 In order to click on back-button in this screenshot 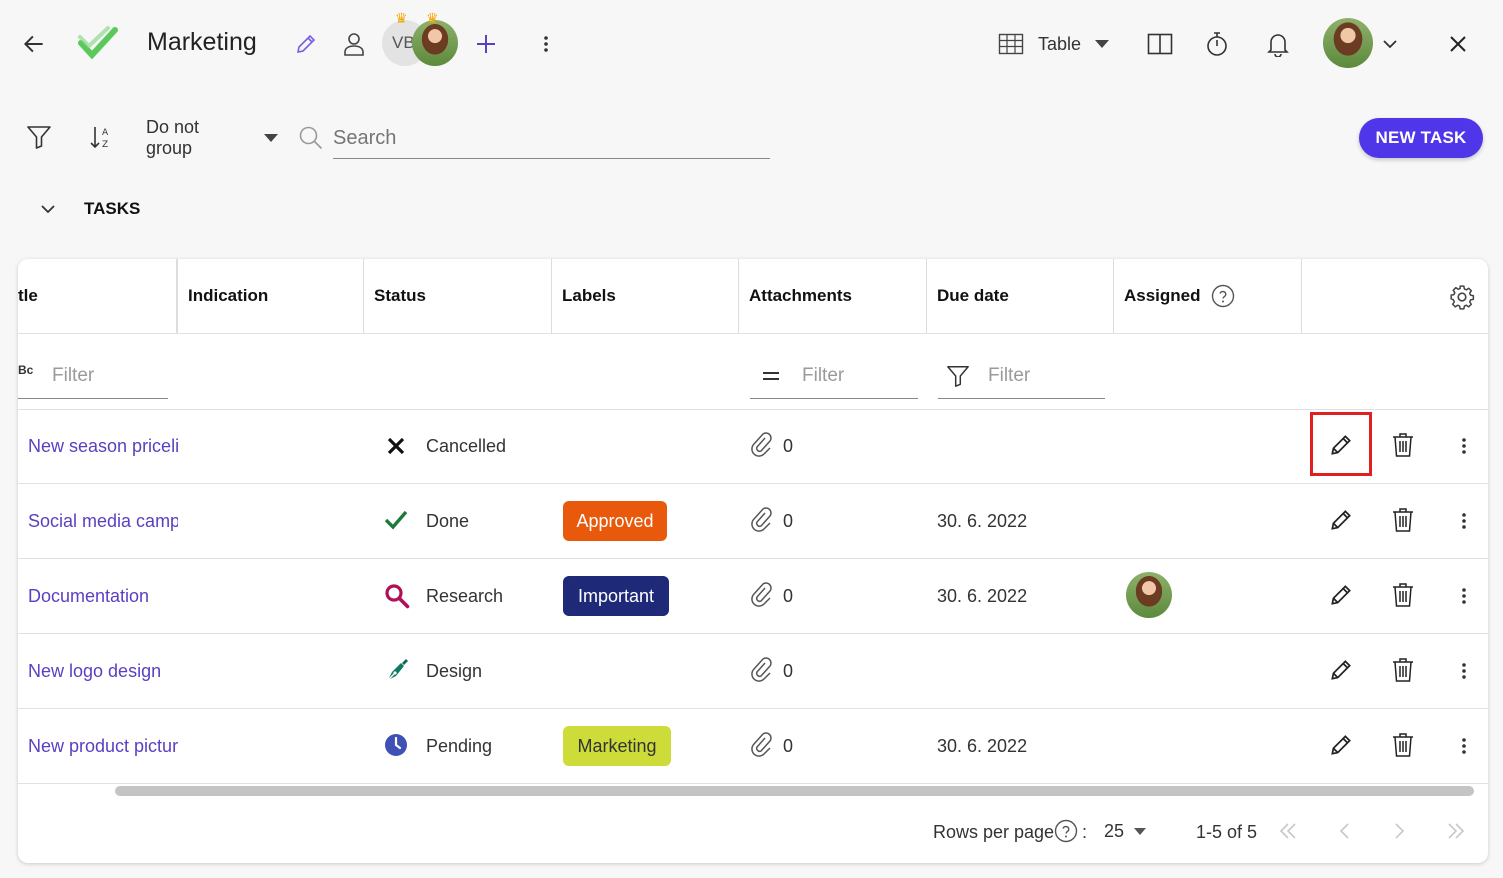, I will do `click(34, 44)`.